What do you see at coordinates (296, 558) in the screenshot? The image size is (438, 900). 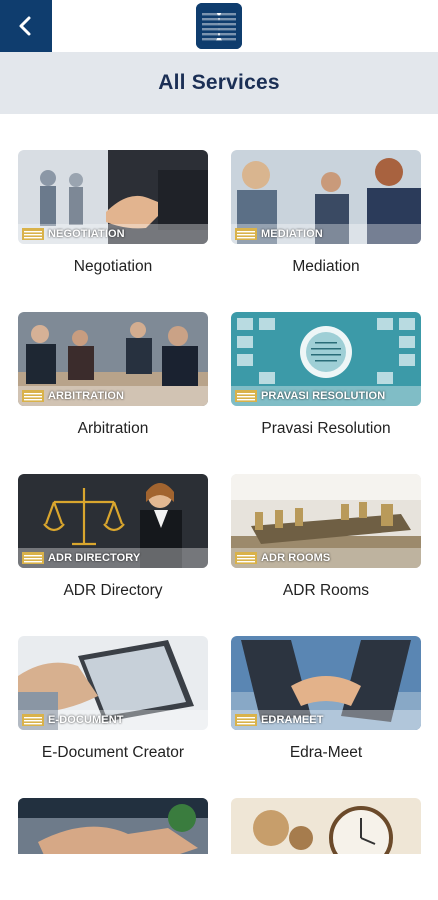 I see `banner-text: ADR ROOMS` at bounding box center [296, 558].